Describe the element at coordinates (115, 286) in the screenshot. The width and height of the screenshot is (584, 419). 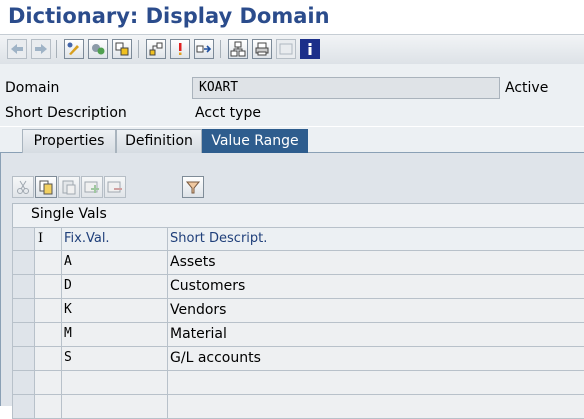
I see `fix-val-cell: D` at that location.